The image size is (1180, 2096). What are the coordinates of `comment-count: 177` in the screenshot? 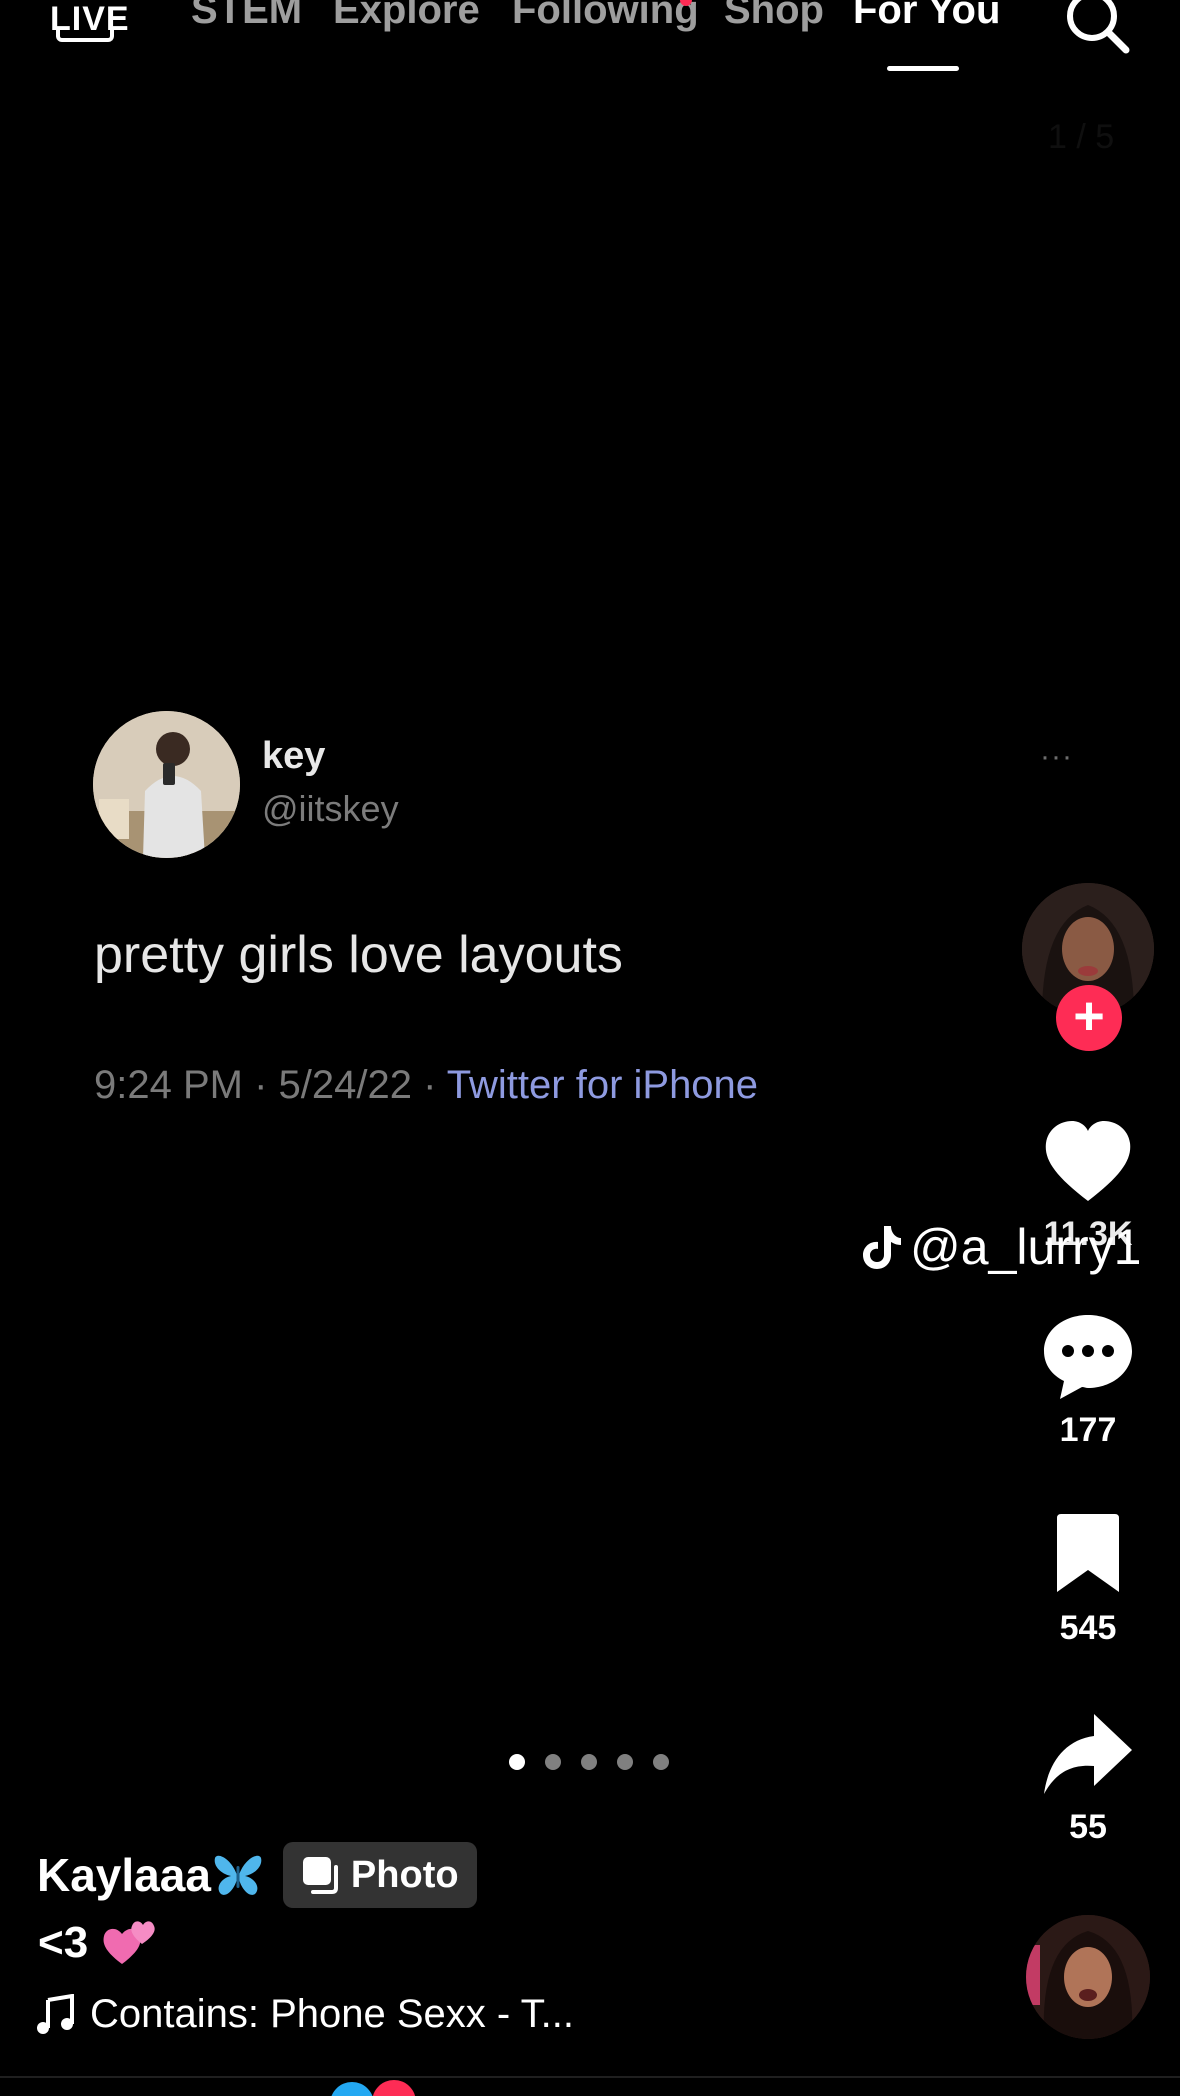 It's located at (1088, 1430).